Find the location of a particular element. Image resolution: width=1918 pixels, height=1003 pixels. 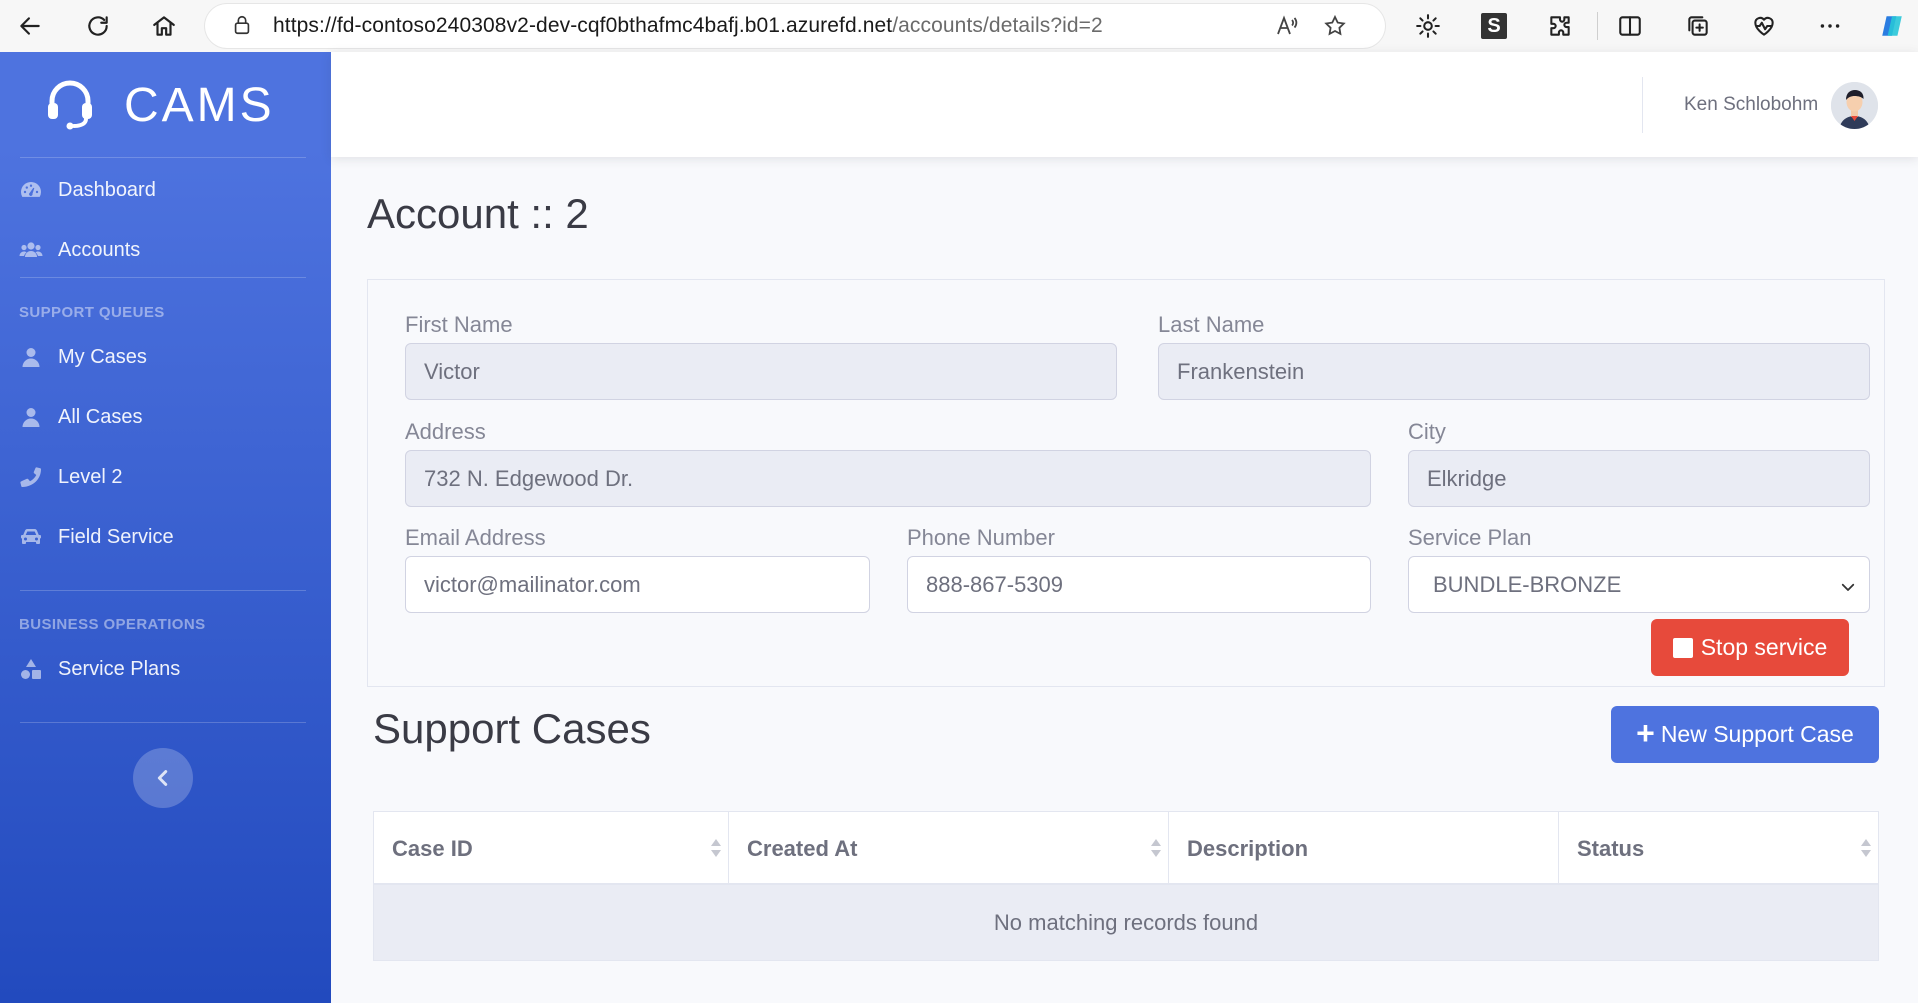

new-support-case-button: + New Support Case is located at coordinates (1745, 734).